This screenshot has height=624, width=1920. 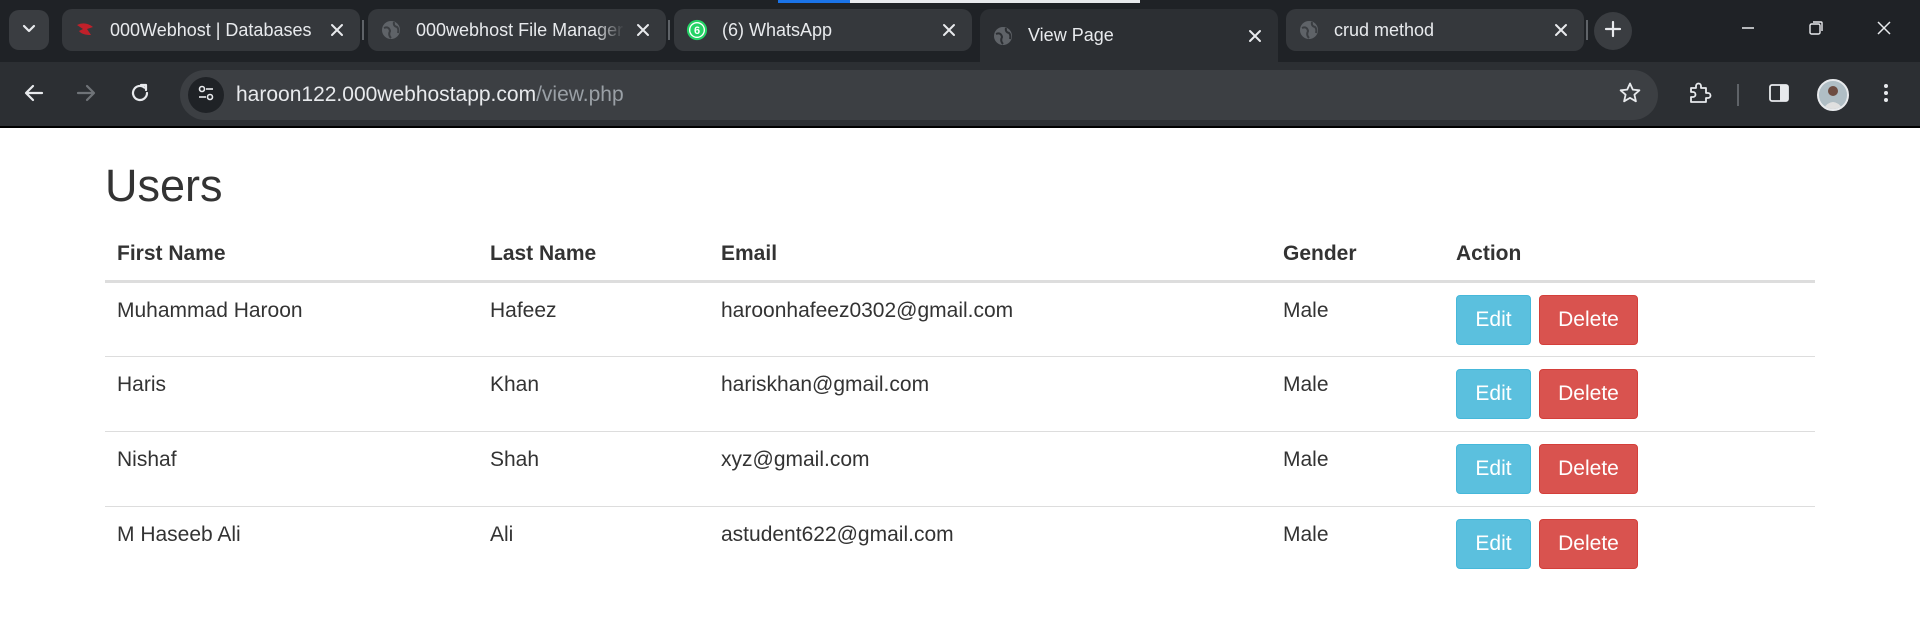 I want to click on loading-indicator, so click(x=814, y=1).